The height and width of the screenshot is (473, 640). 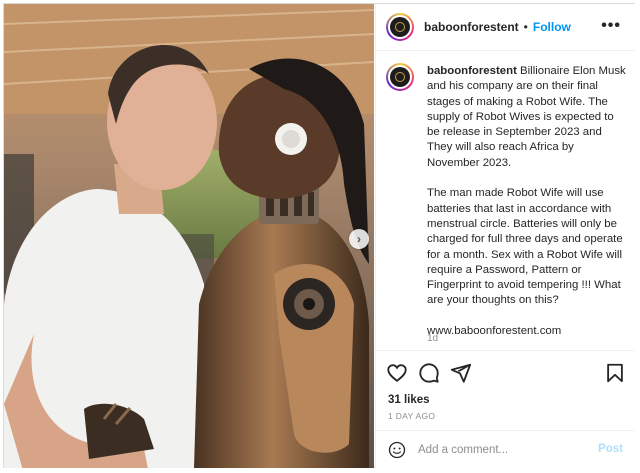 I want to click on post-header: baboonforestent • Follow •••, so click(x=505, y=27).